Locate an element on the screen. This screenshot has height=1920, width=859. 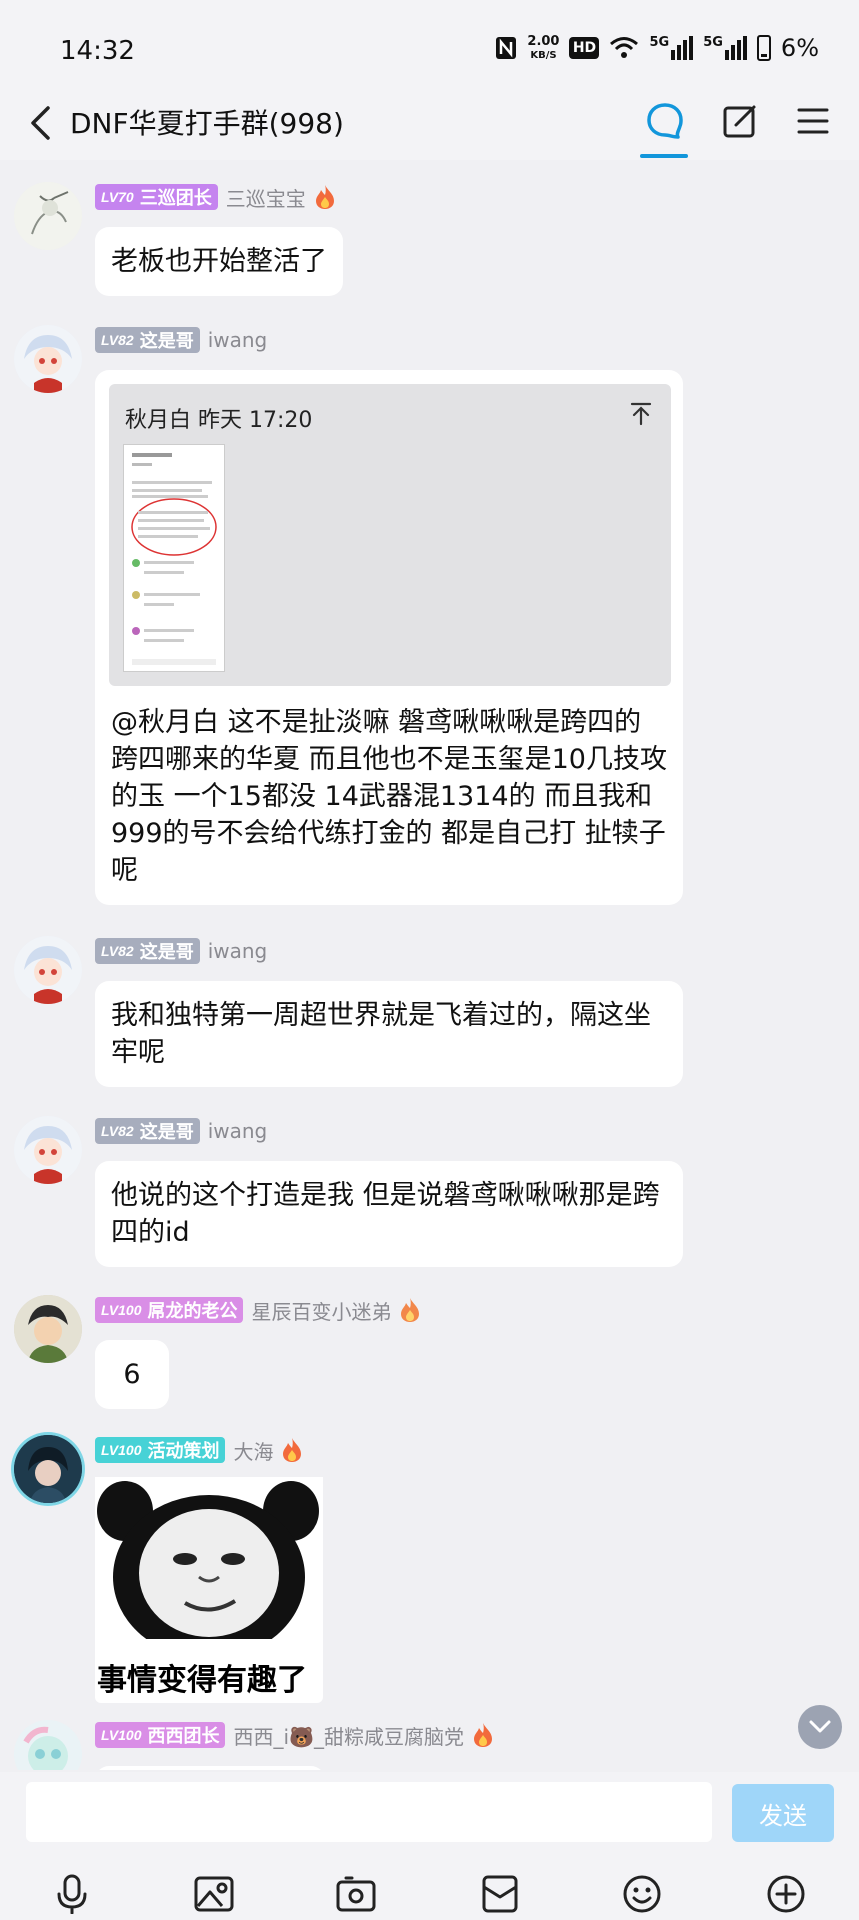
menu-button is located at coordinates (813, 121).